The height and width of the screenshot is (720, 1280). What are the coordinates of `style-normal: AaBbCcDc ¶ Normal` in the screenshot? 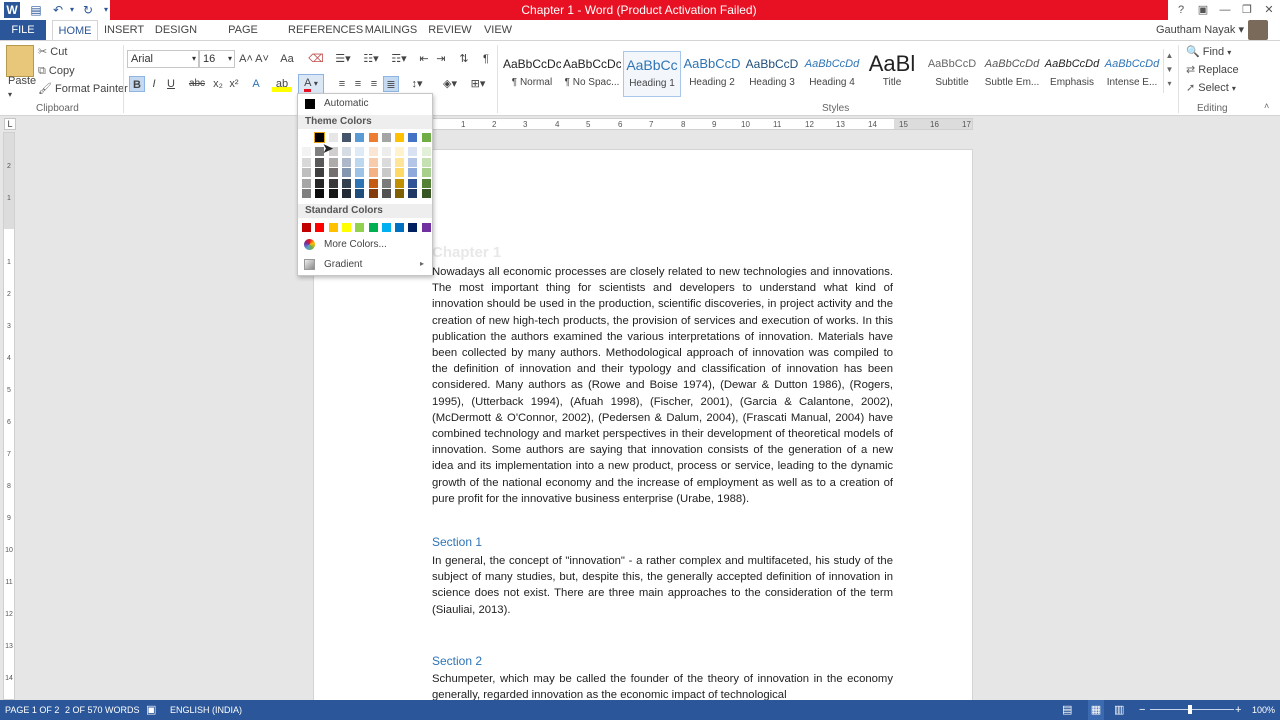 It's located at (532, 74).